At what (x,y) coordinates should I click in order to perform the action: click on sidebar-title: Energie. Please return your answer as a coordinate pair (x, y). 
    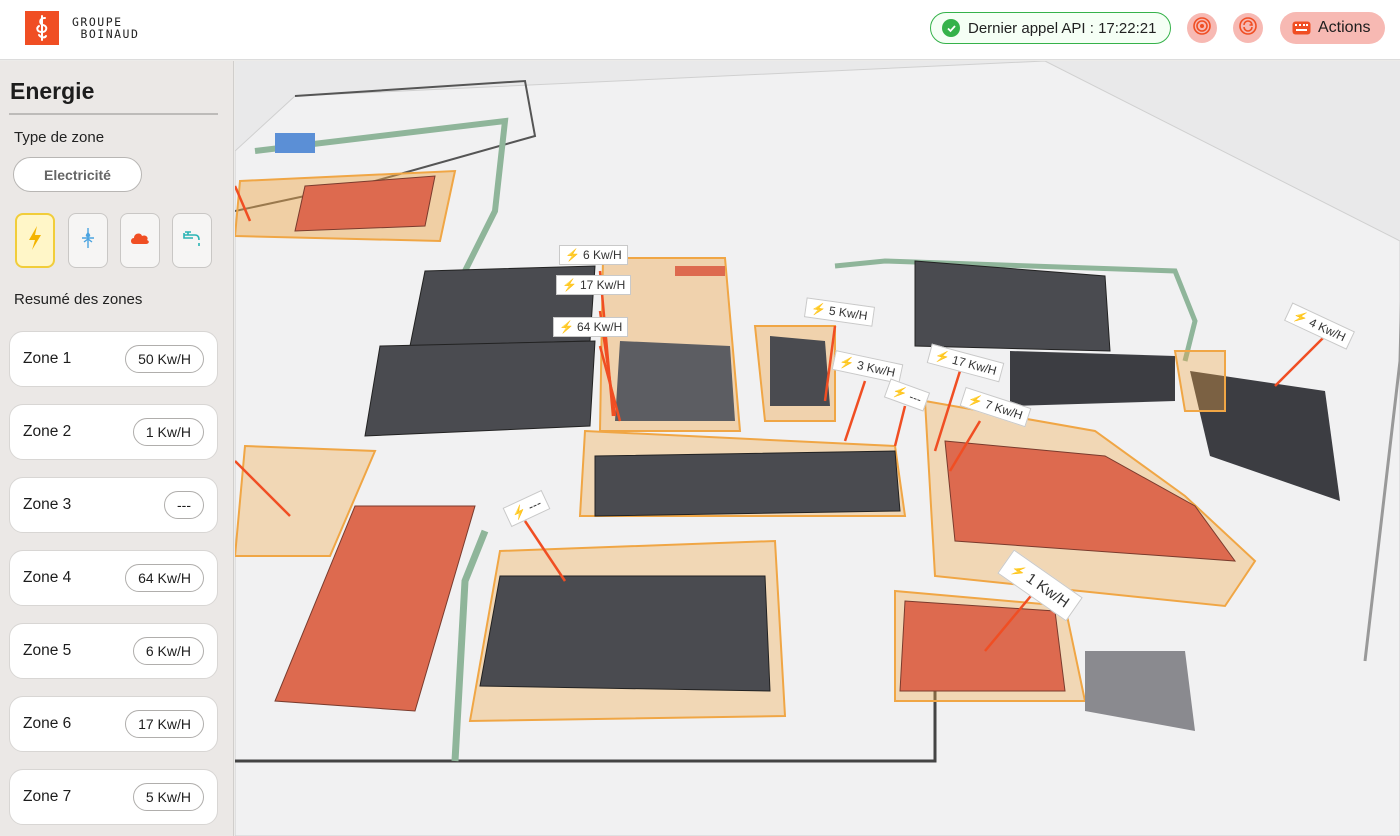
    Looking at the image, I should click on (52, 91).